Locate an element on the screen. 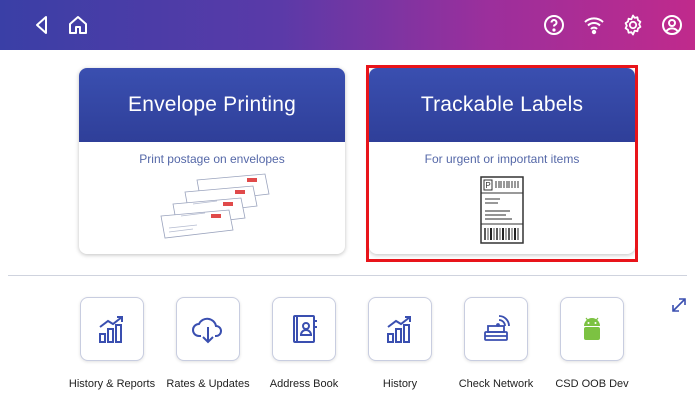 The image size is (695, 408). history-label: History is located at coordinates (400, 384).